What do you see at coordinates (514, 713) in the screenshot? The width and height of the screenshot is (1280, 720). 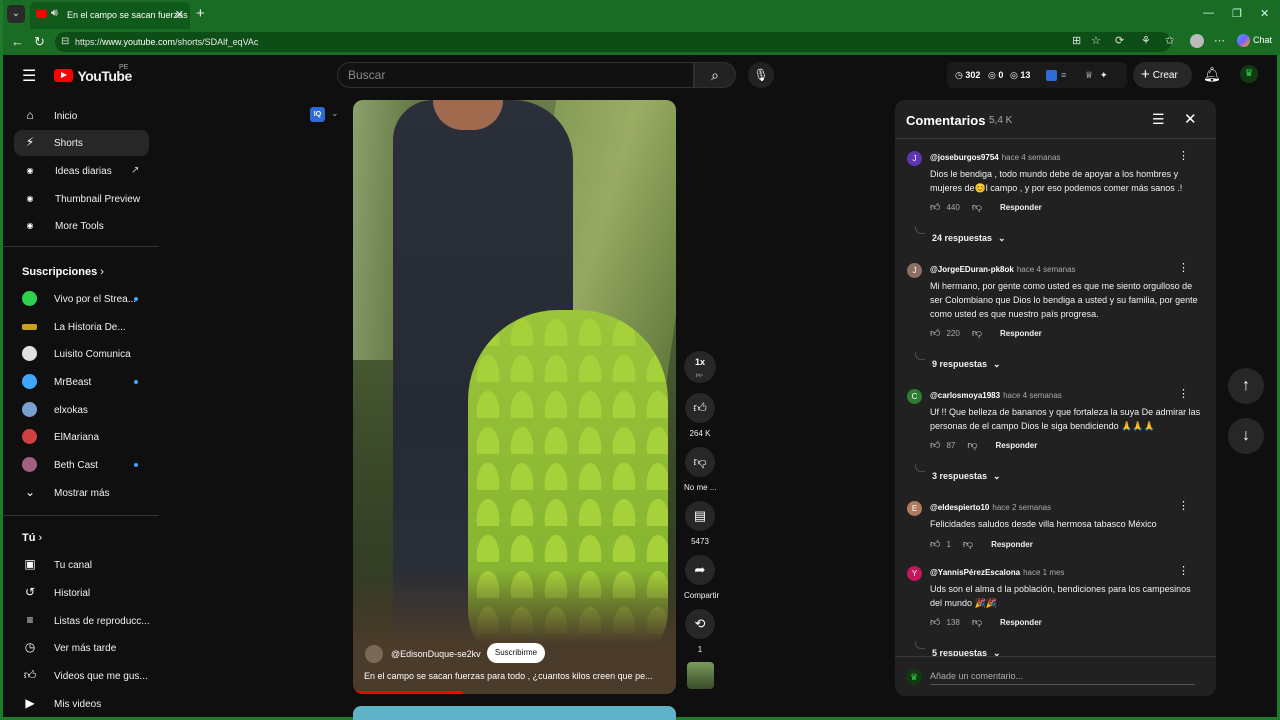 I see `next-short-preview` at bounding box center [514, 713].